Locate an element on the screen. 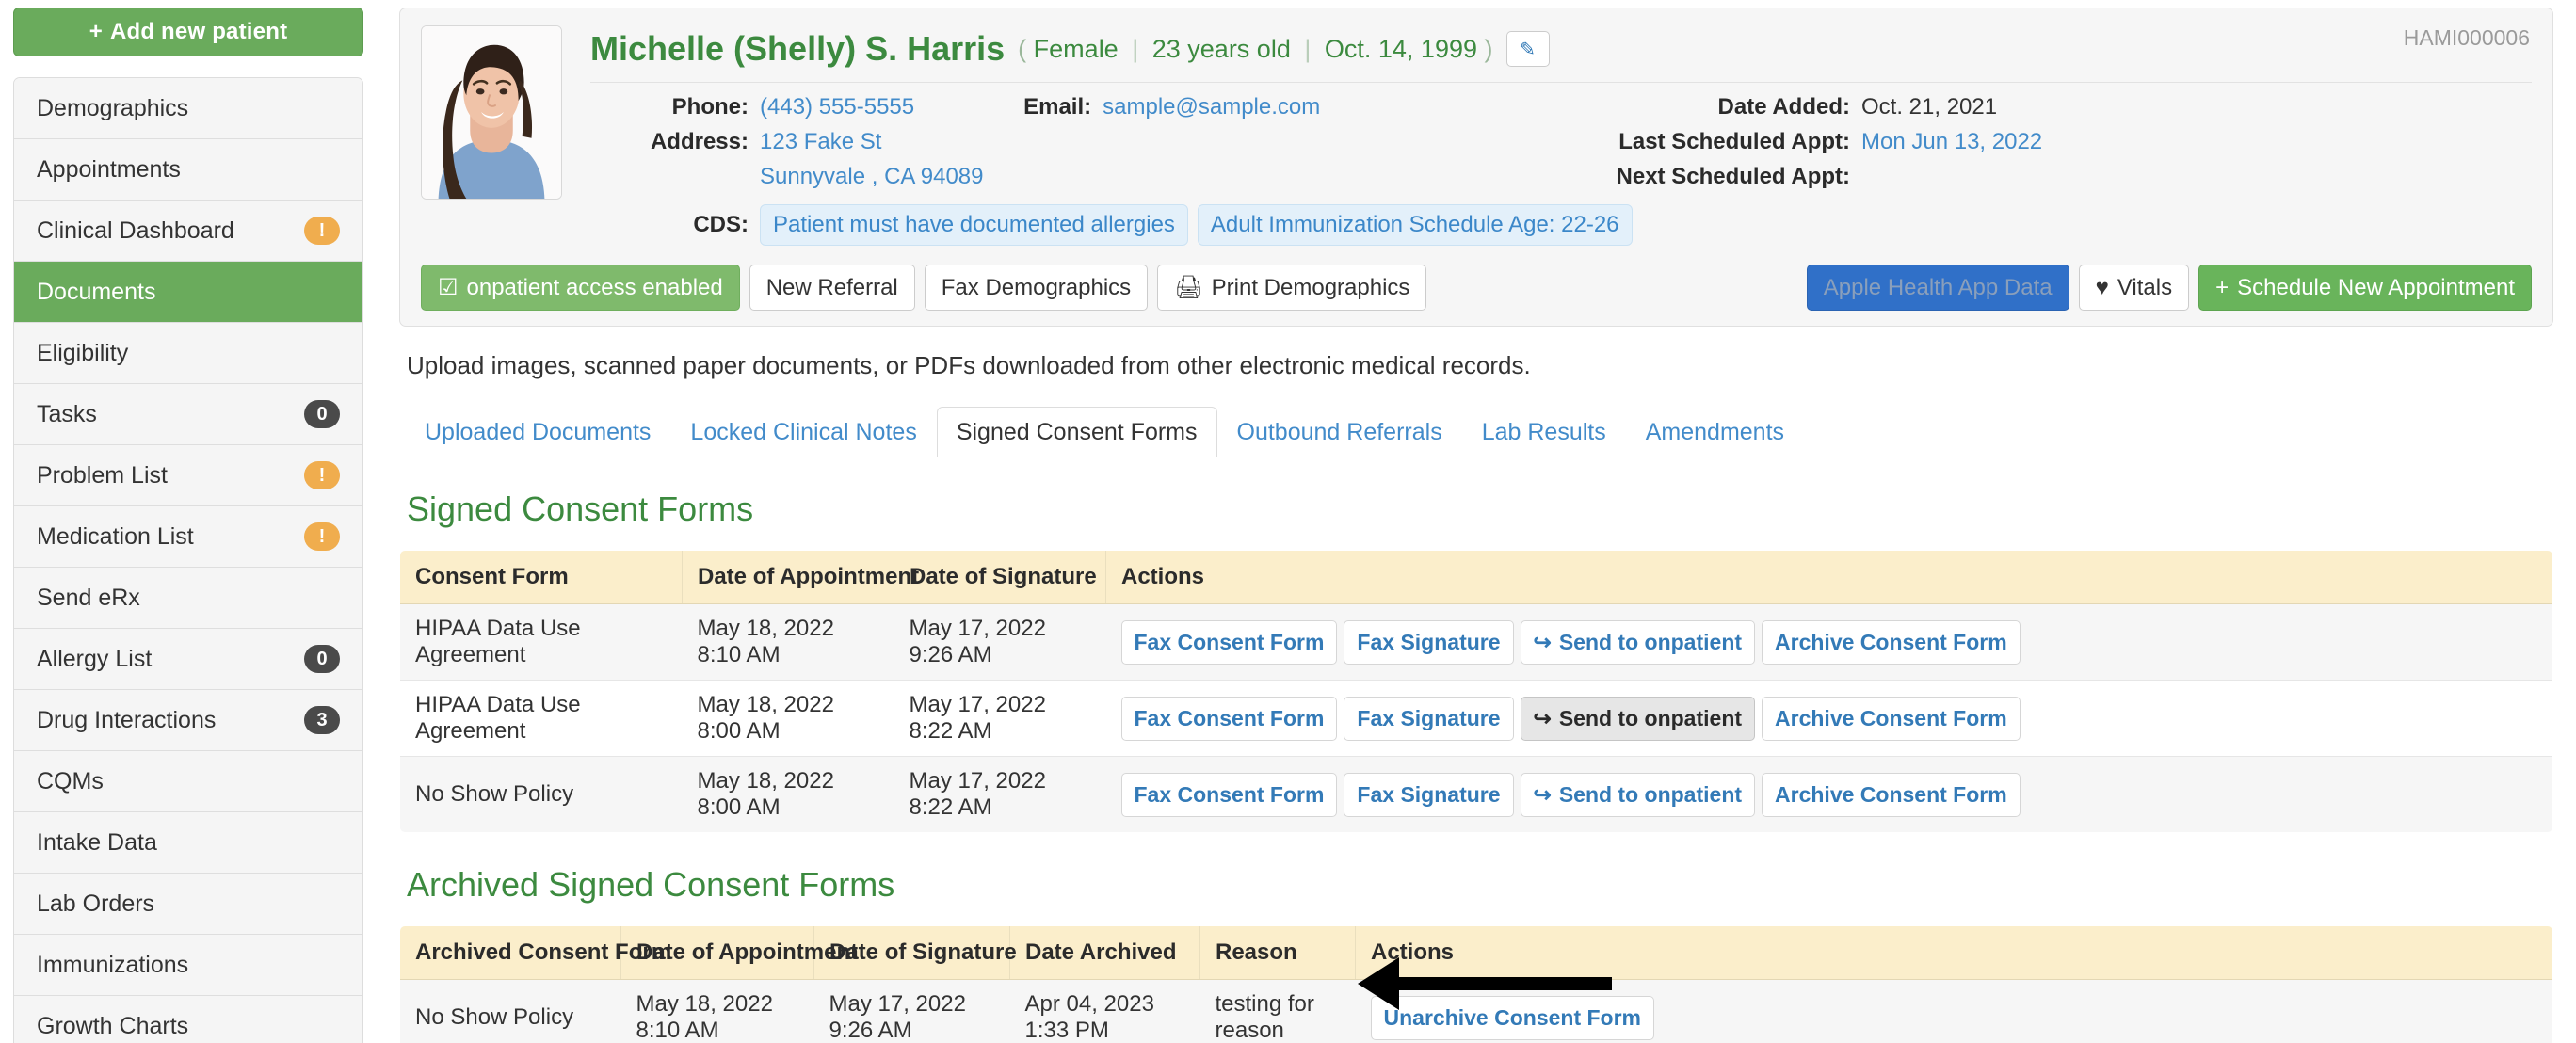  print-demographics-label: Print Demographics is located at coordinates (1310, 287).